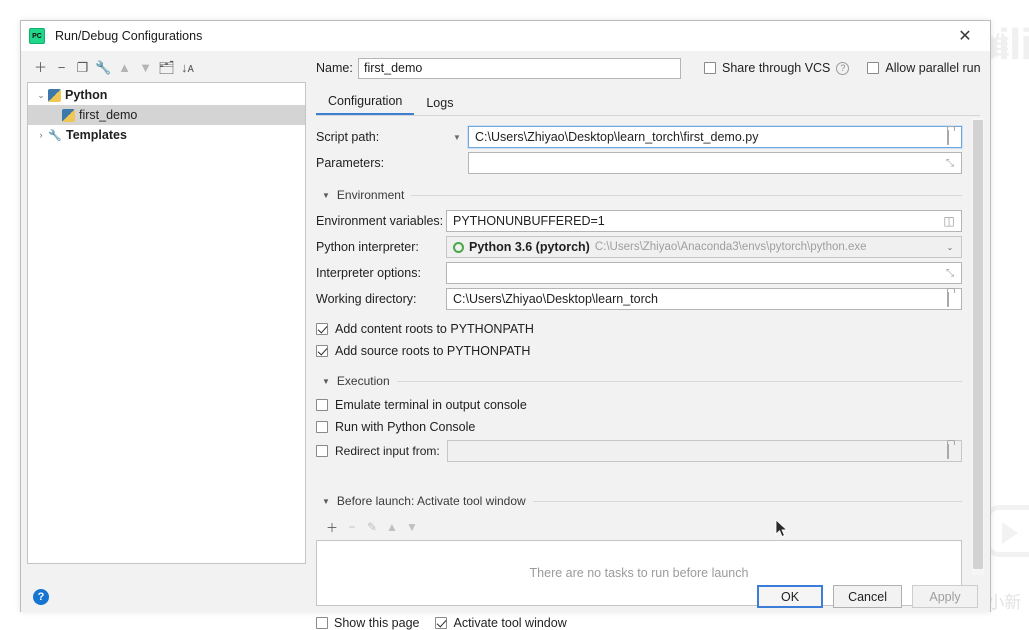 This screenshot has width=1029, height=630. Describe the element at coordinates (377, 623) in the screenshot. I see `show-this-page-label: Show this page` at that location.